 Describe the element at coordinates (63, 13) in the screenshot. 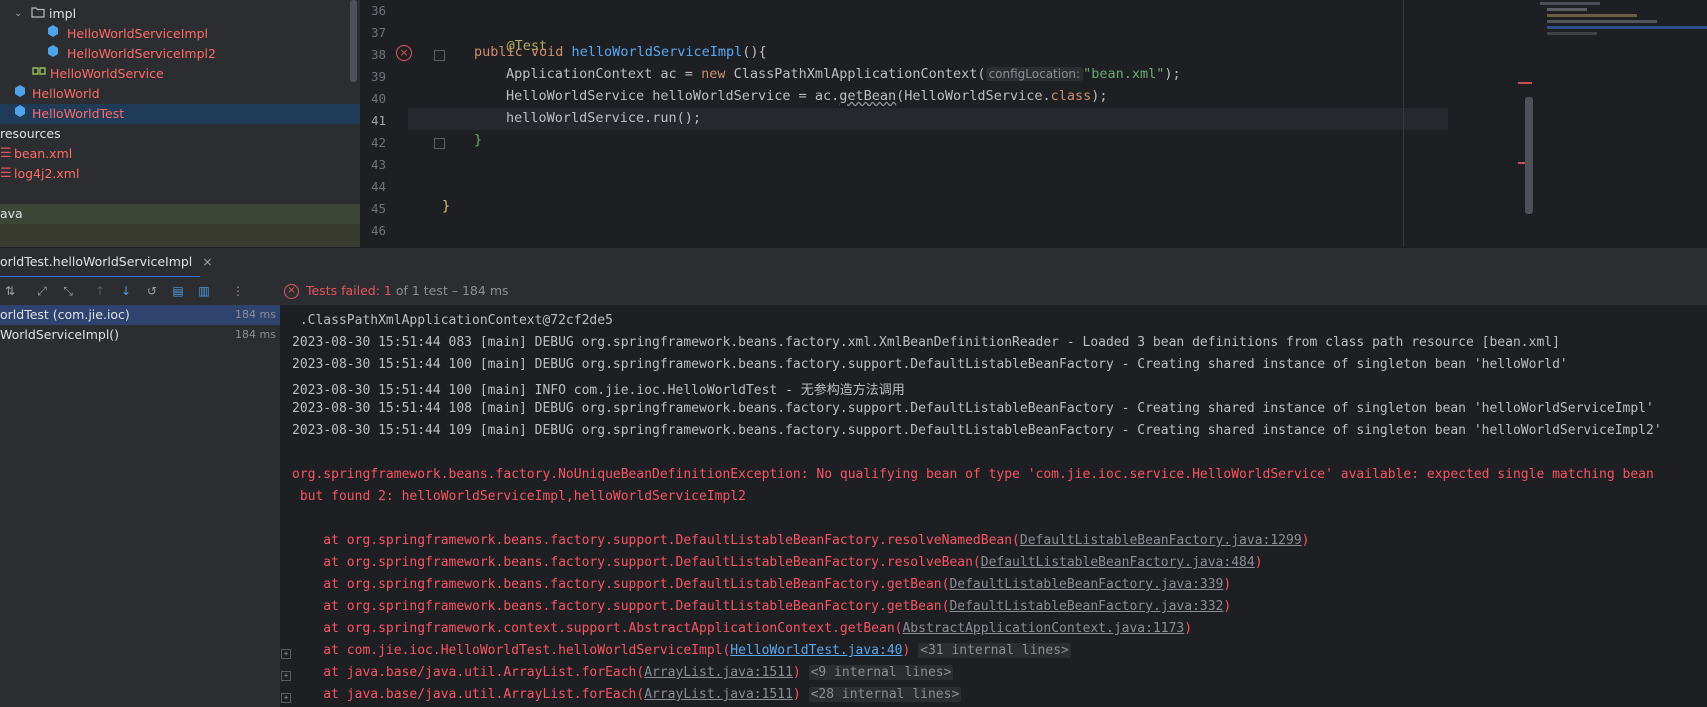

I see `tree-item-label: impl` at that location.